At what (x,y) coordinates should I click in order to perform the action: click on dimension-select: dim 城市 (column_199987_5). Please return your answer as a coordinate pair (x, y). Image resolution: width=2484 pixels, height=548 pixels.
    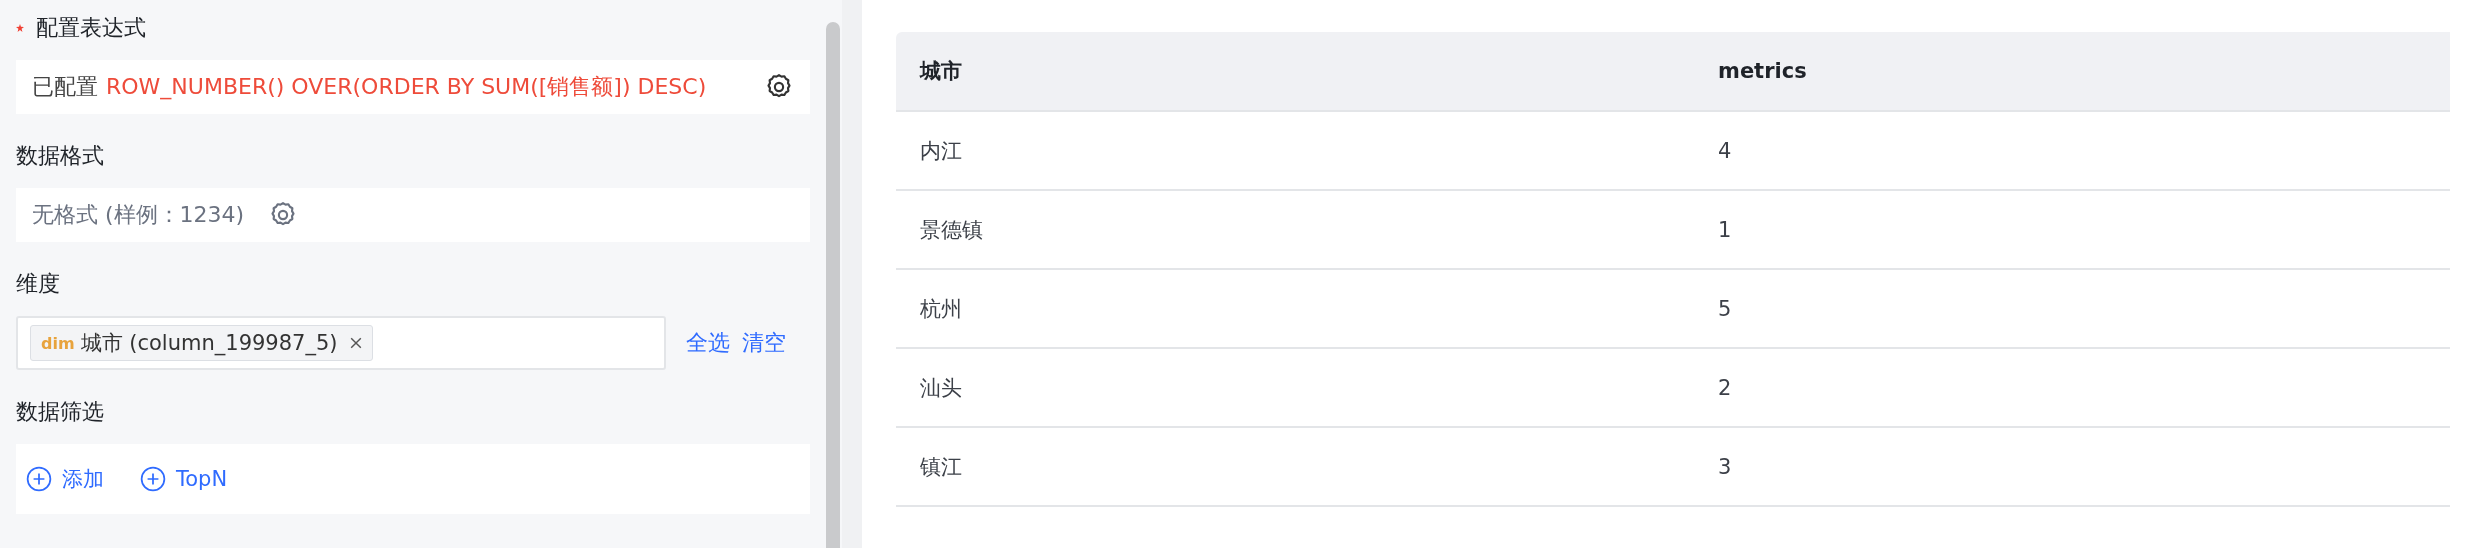
    Looking at the image, I should click on (341, 343).